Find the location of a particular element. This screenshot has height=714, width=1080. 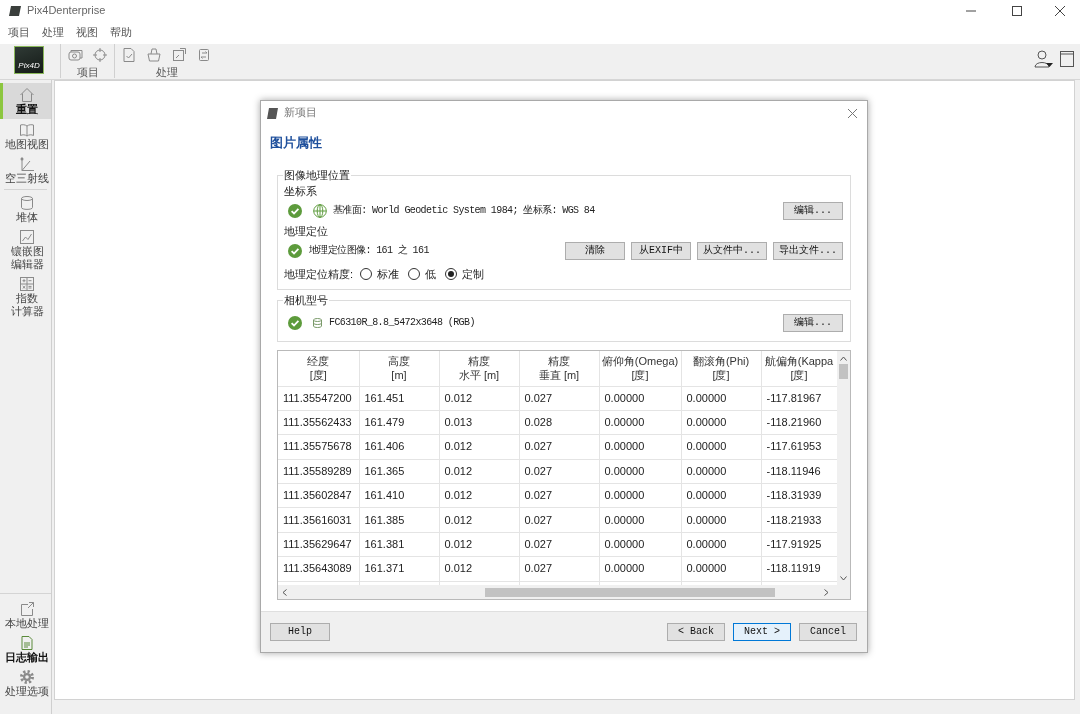

section-label: 地理定位 is located at coordinates (306, 231).